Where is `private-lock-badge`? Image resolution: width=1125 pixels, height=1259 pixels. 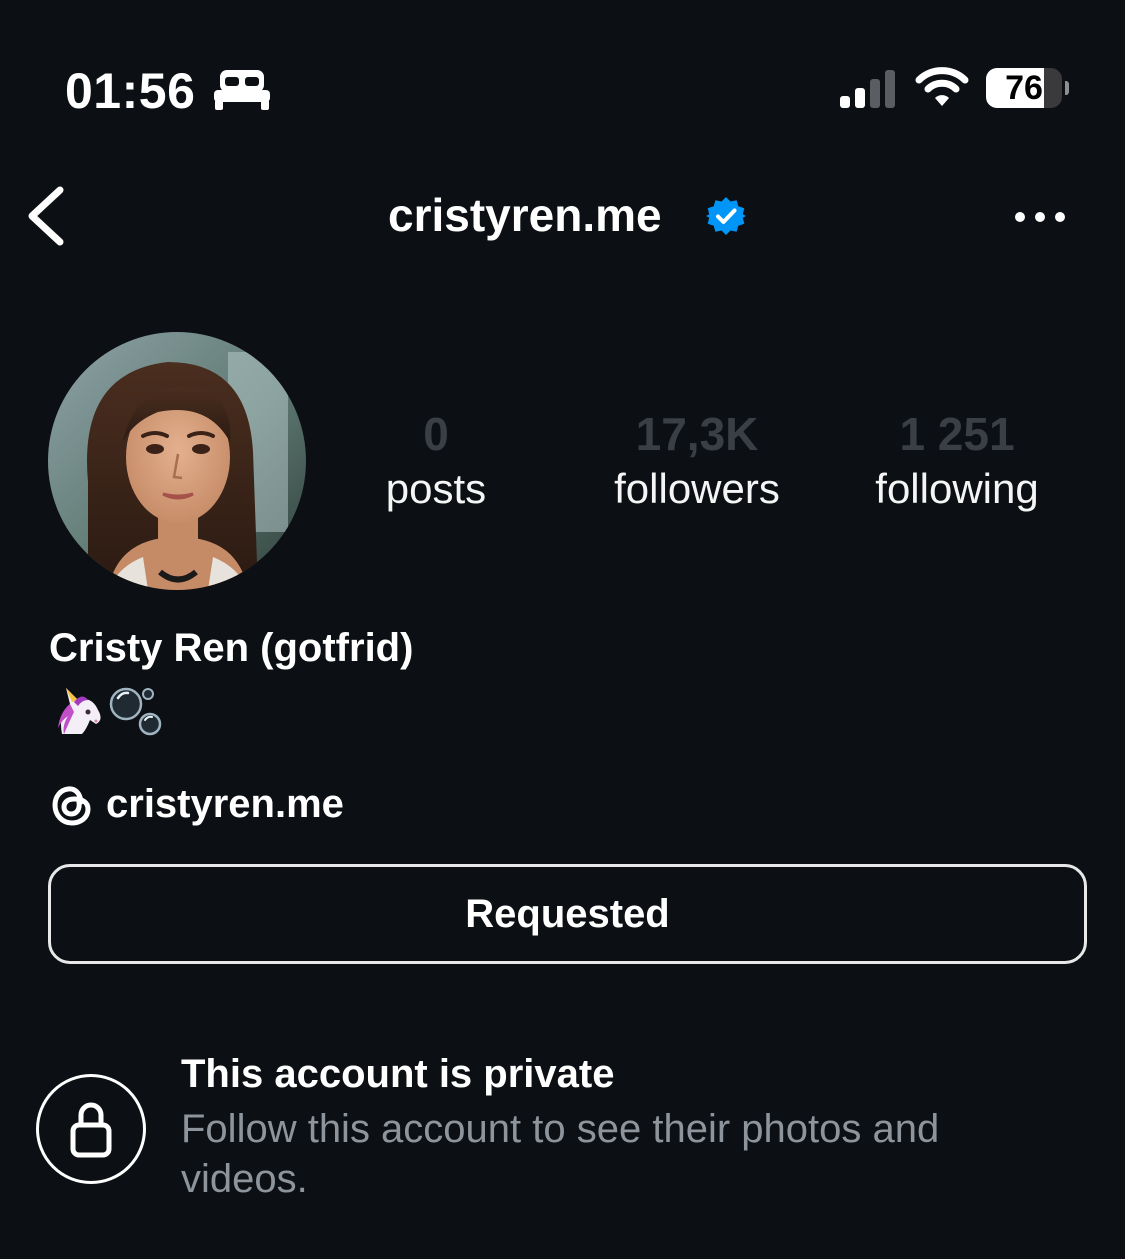
private-lock-badge is located at coordinates (91, 1129).